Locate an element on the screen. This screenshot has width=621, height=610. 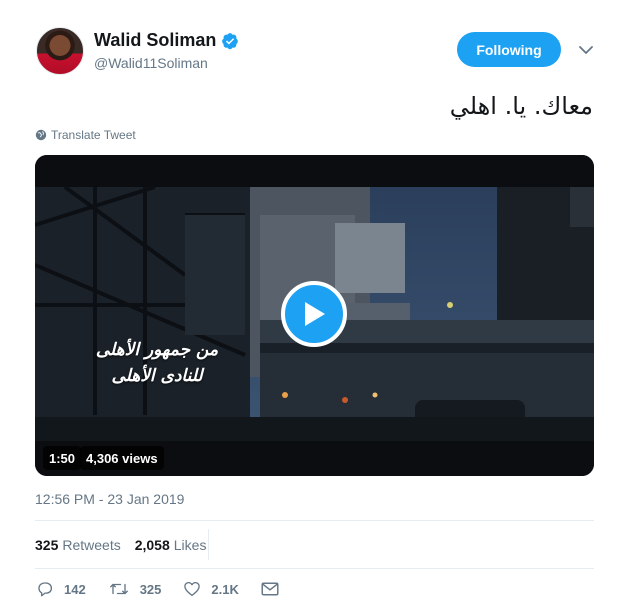
like-count: 2.1K is located at coordinates (225, 589).